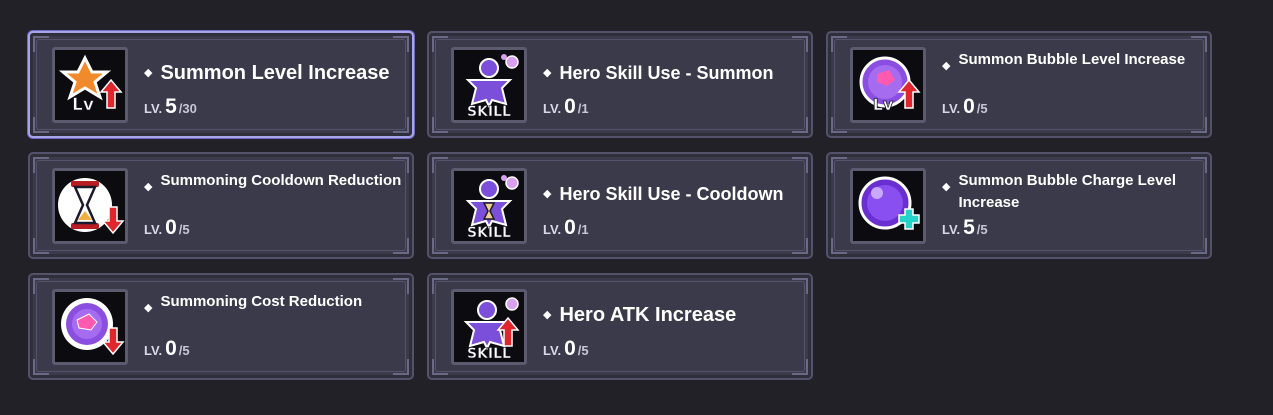  What do you see at coordinates (90, 206) in the screenshot?
I see `hourglass-cooldown-icon` at bounding box center [90, 206].